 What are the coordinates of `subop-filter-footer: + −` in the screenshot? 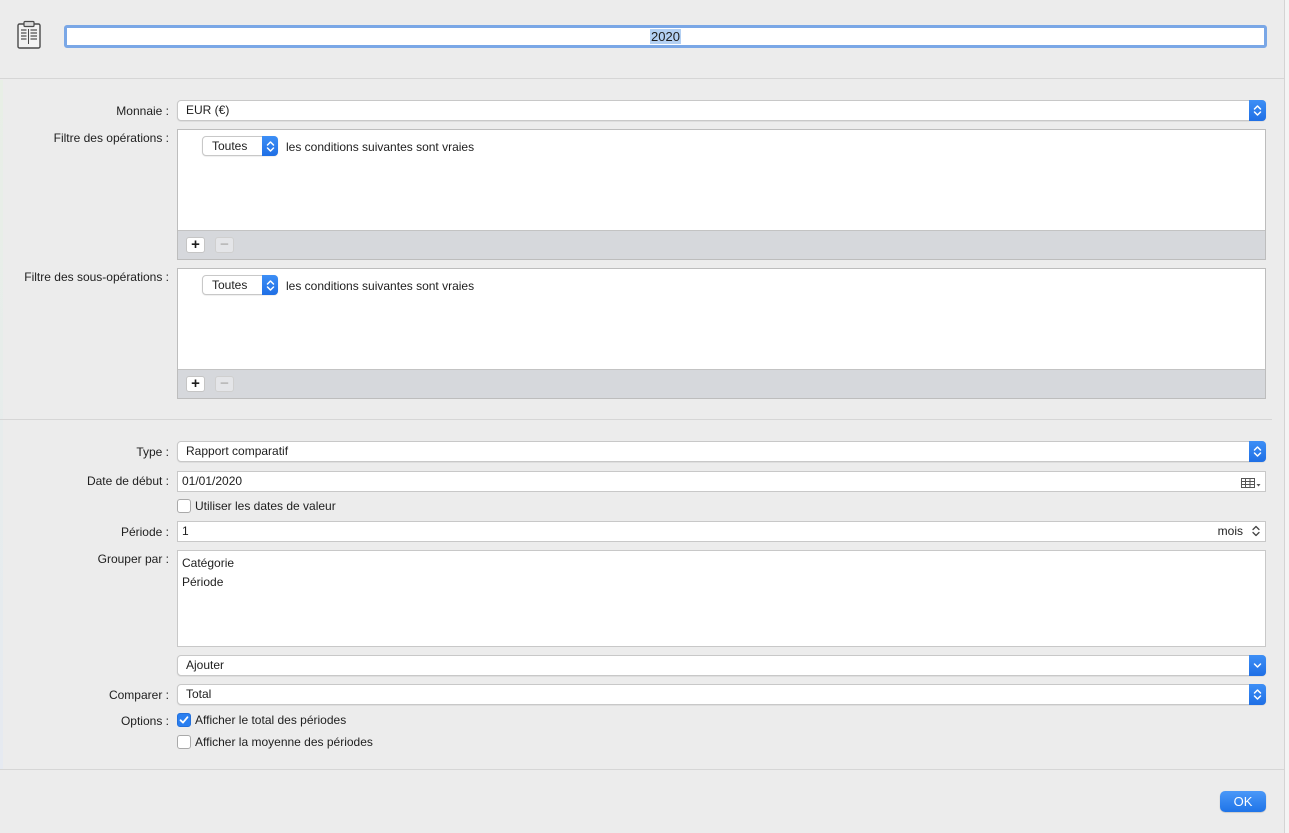 It's located at (721, 383).